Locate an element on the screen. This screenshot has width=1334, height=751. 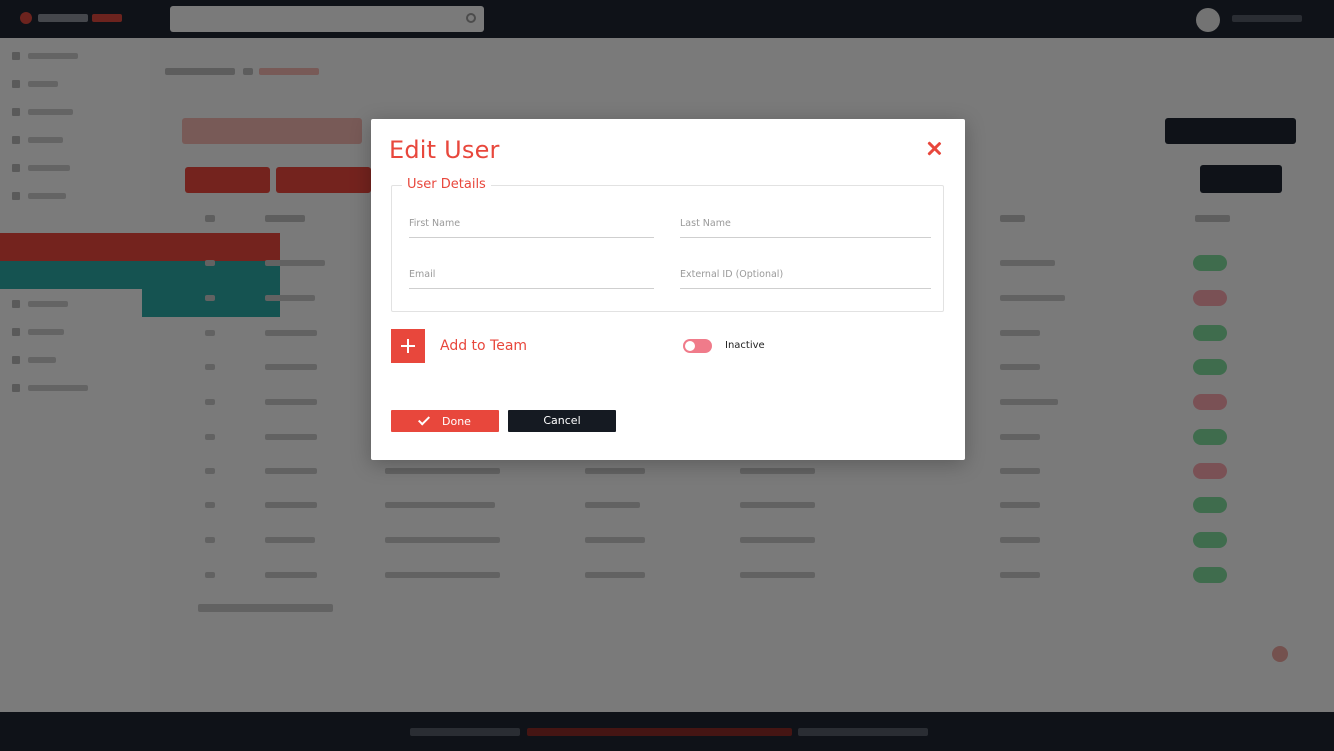
close-icon is located at coordinates (934, 149).